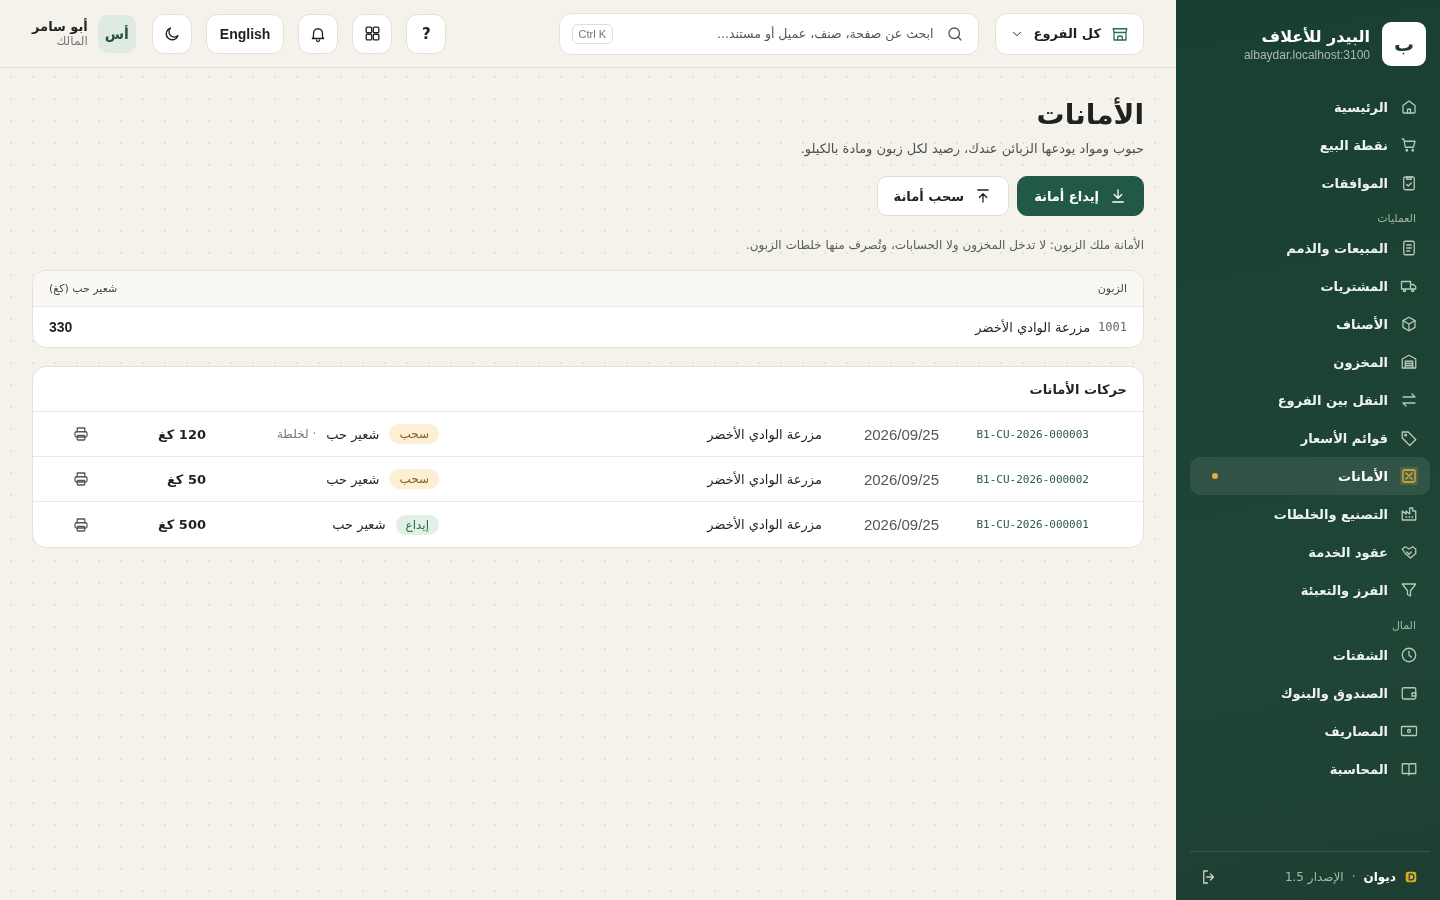 The image size is (1440, 900). I want to click on section-label: العمليات, so click(1396, 219).